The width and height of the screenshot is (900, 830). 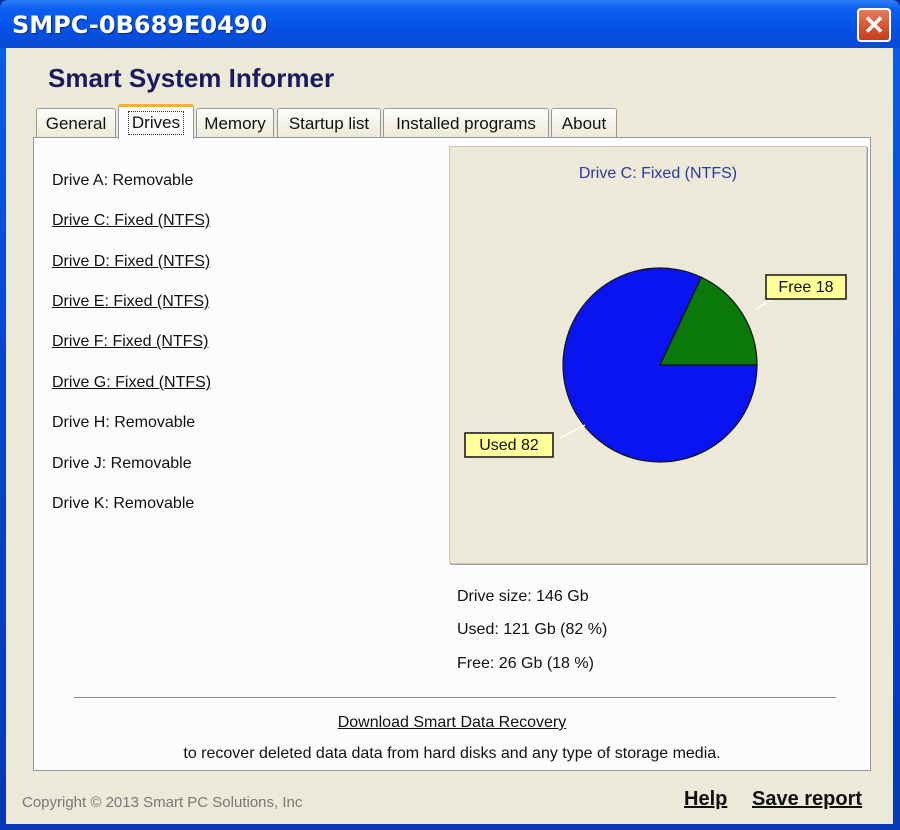 I want to click on app-title: Smart System Informer, so click(x=191, y=78).